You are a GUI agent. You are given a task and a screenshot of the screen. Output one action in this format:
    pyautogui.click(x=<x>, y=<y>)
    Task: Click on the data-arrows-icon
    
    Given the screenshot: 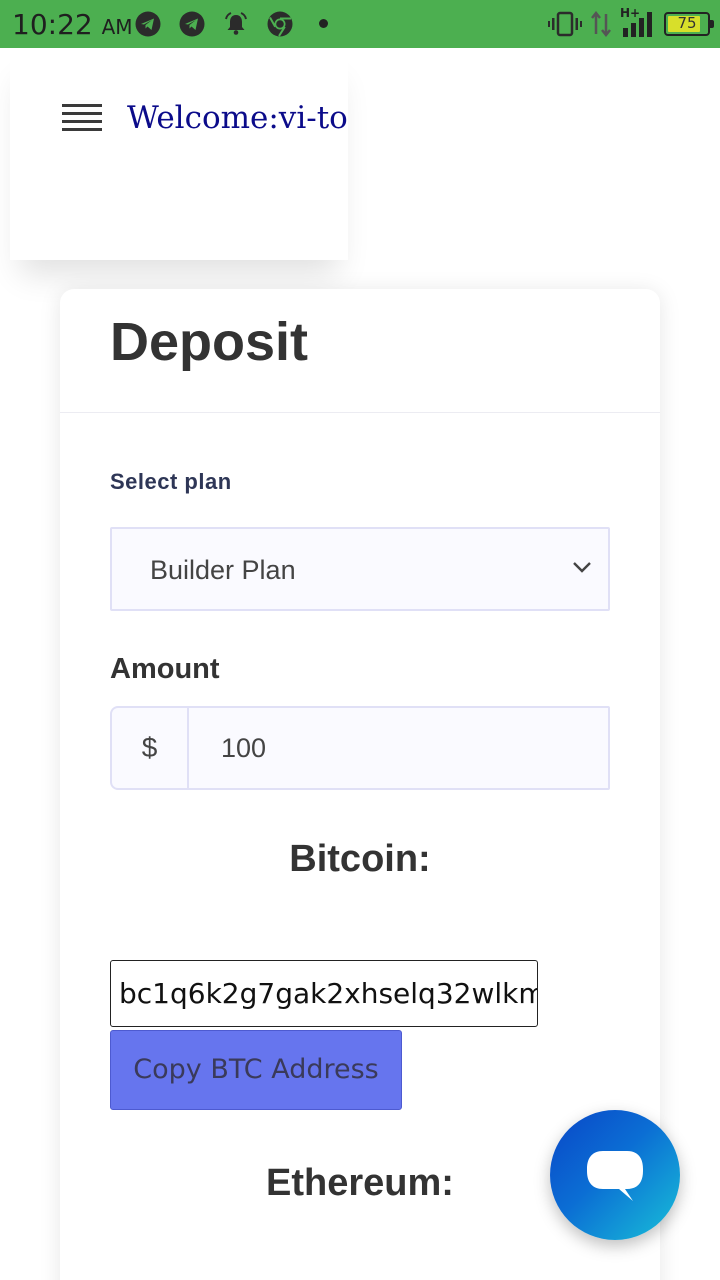 What is the action you would take?
    pyautogui.click(x=601, y=24)
    